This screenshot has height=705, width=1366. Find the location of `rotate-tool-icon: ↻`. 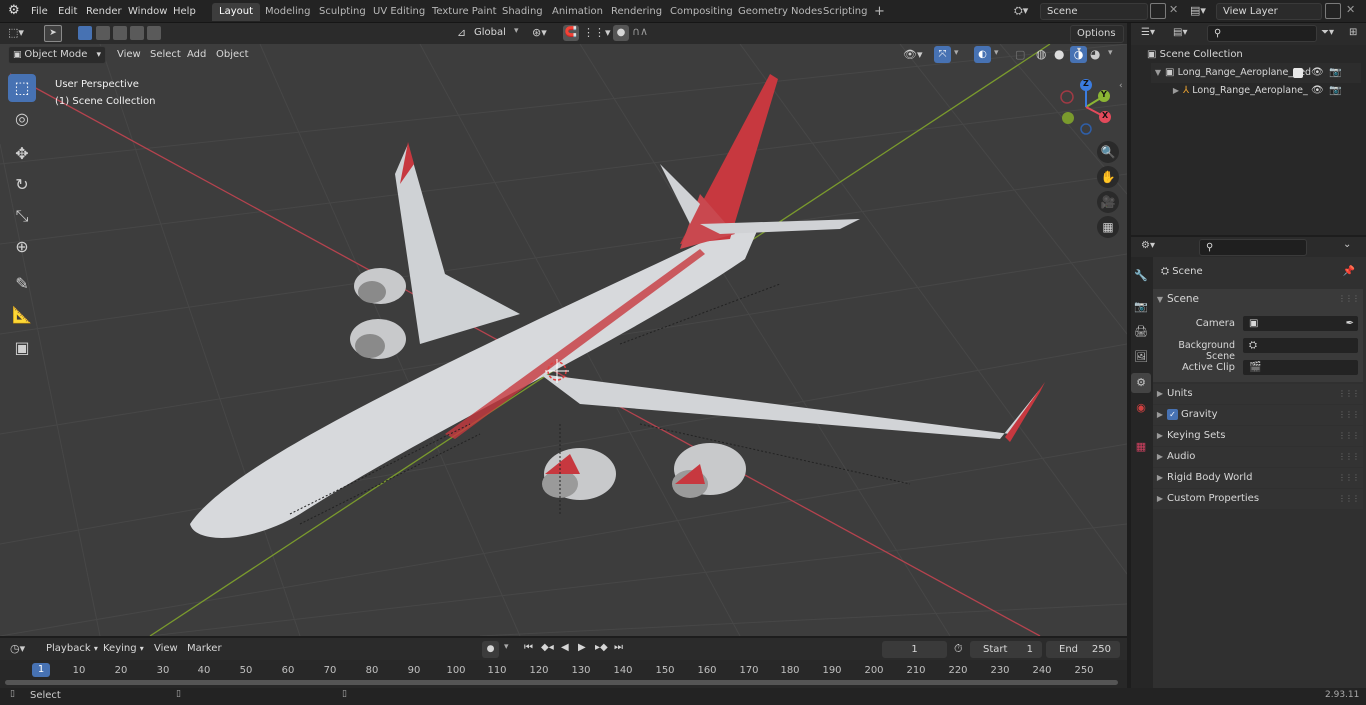

rotate-tool-icon: ↻ is located at coordinates (22, 185).